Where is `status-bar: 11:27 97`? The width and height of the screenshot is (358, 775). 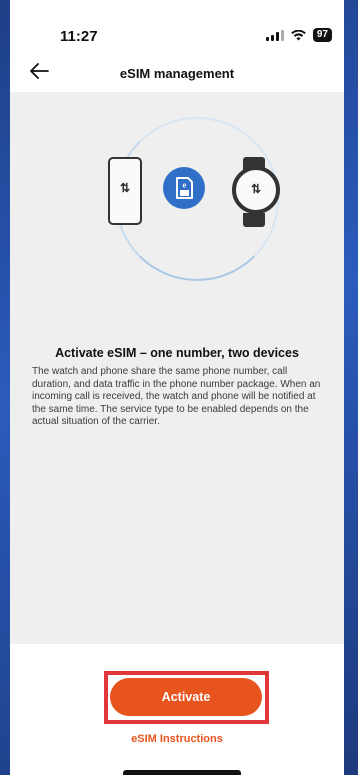
status-bar: 11:27 97 is located at coordinates (177, 22).